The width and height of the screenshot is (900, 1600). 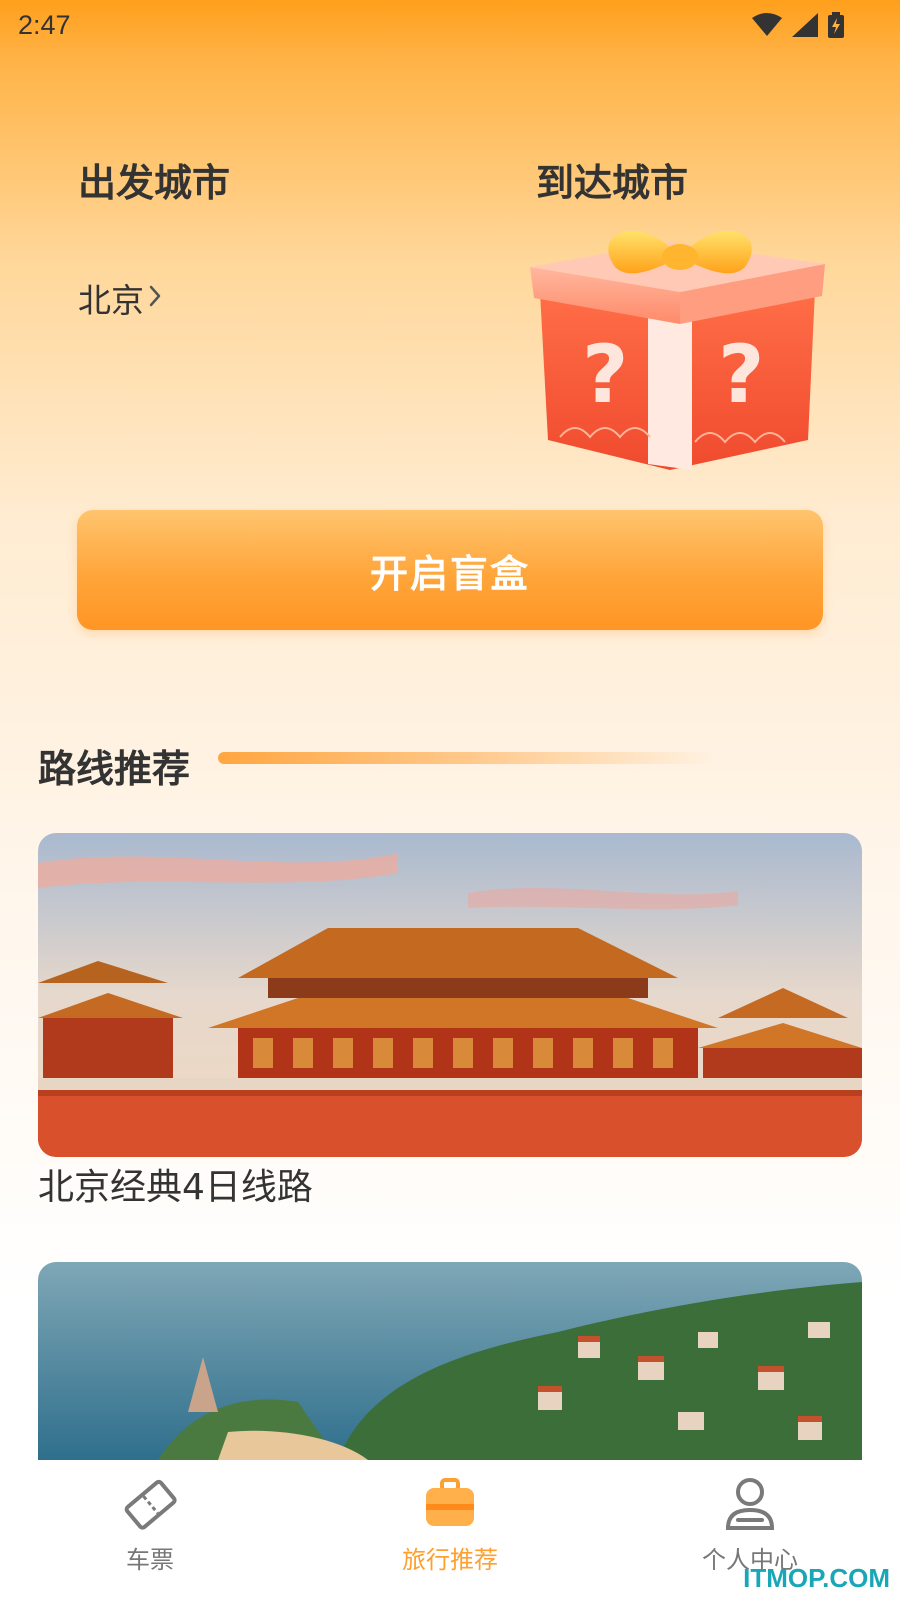 I want to click on suitcase-icon, so click(x=450, y=1504).